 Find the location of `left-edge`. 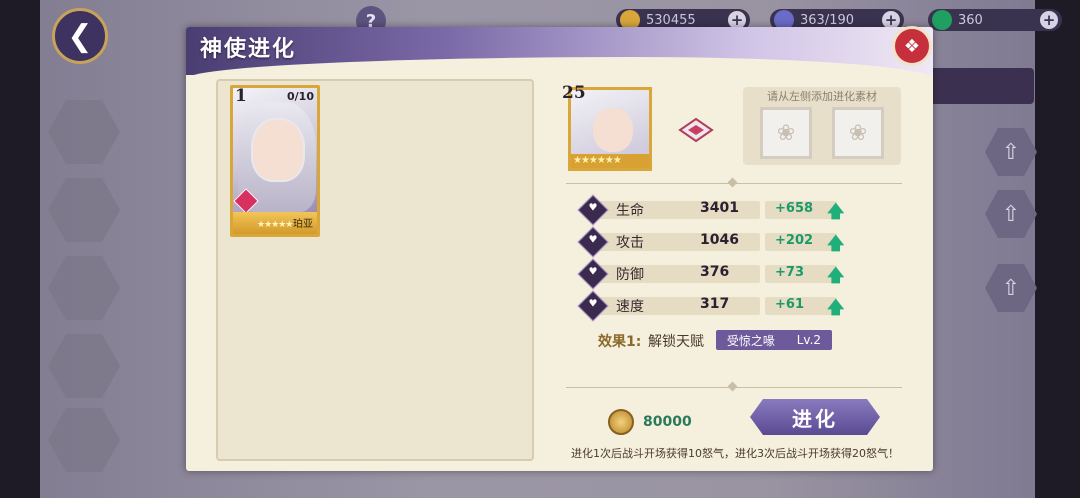

left-edge is located at coordinates (20, 249).